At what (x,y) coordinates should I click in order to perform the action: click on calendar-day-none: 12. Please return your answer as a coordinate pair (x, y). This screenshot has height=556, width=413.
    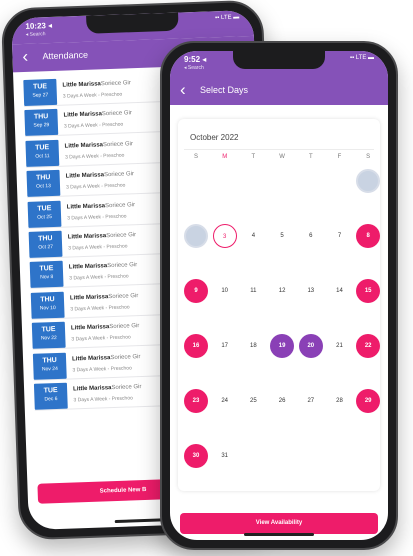
    Looking at the image, I should click on (282, 291).